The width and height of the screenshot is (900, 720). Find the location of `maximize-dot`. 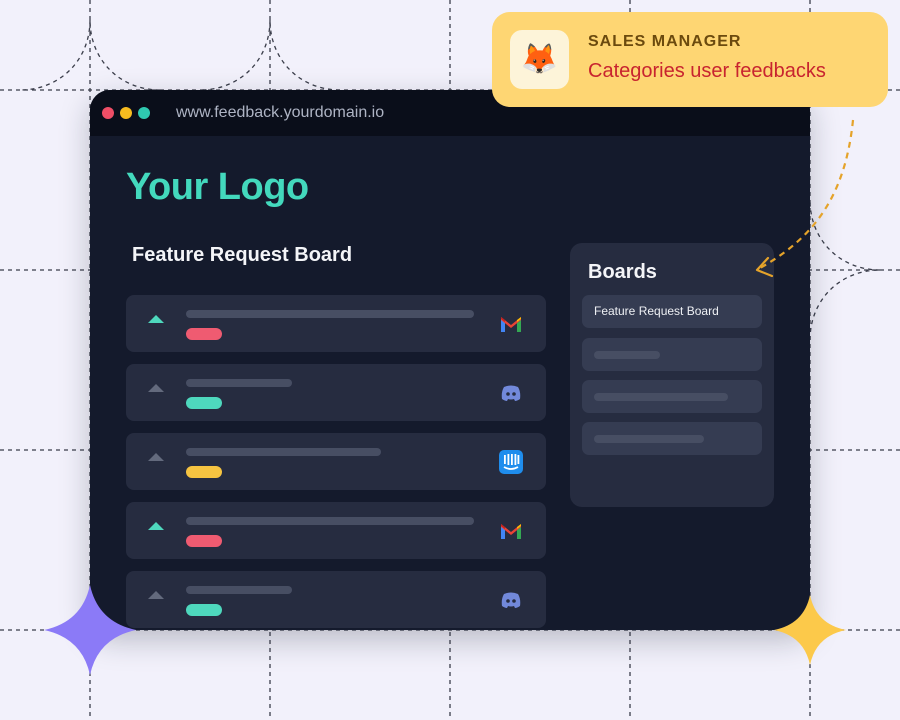

maximize-dot is located at coordinates (144, 113).